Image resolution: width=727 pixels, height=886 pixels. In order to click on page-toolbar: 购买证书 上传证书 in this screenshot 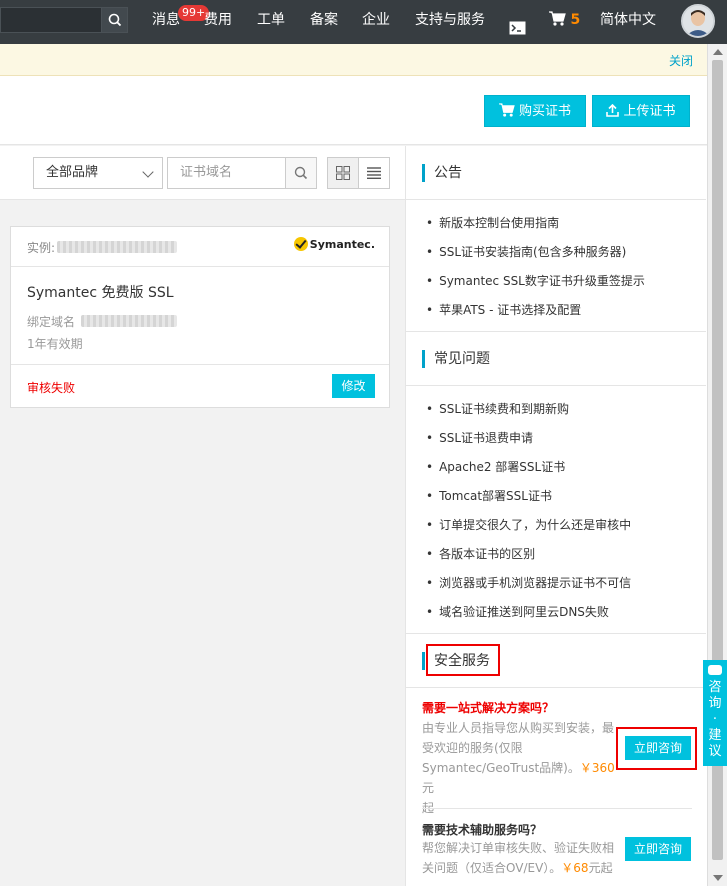, I will do `click(353, 110)`.